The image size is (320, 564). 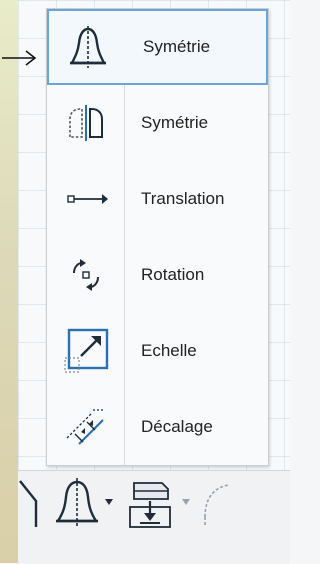 I want to click on insert-block-icon, so click(x=150, y=504).